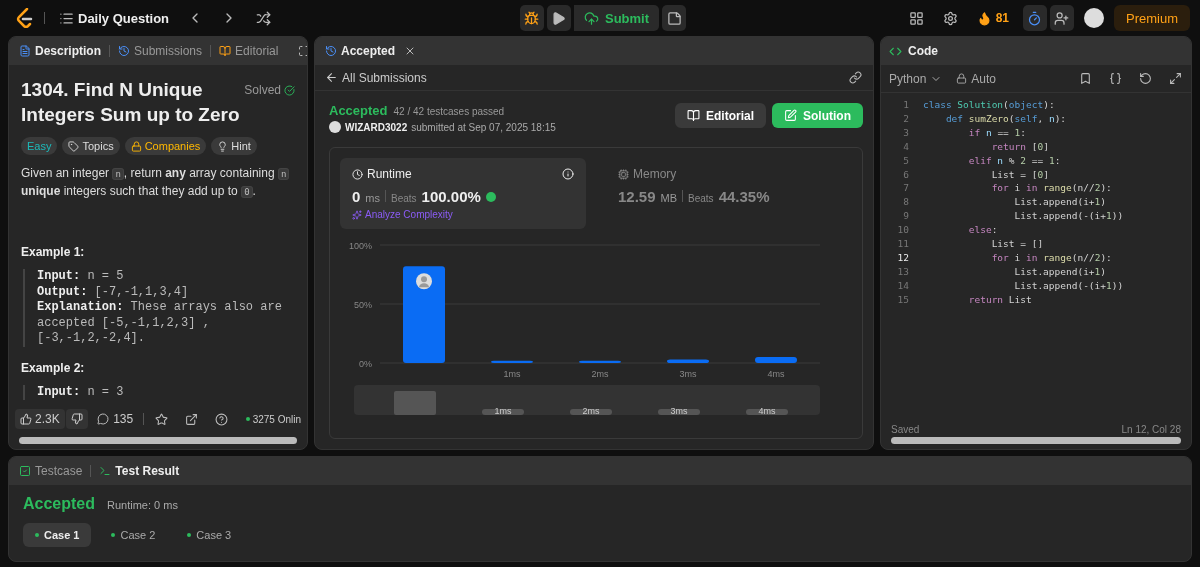  What do you see at coordinates (992, 160) in the screenshot?
I see `code-line: elif n % 2 == 1:` at bounding box center [992, 160].